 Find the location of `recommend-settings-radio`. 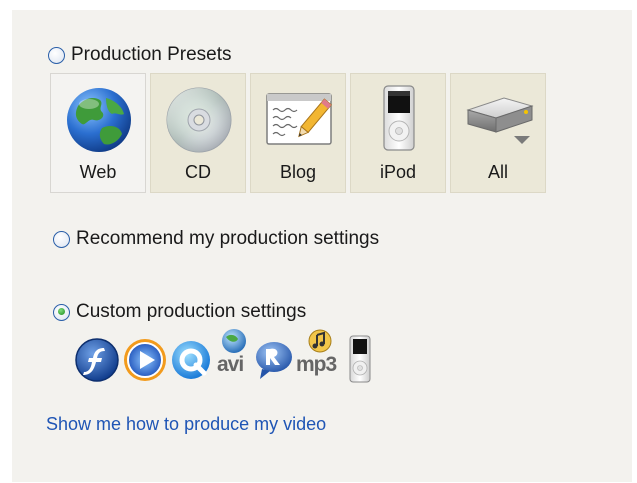

recommend-settings-radio is located at coordinates (61, 239).